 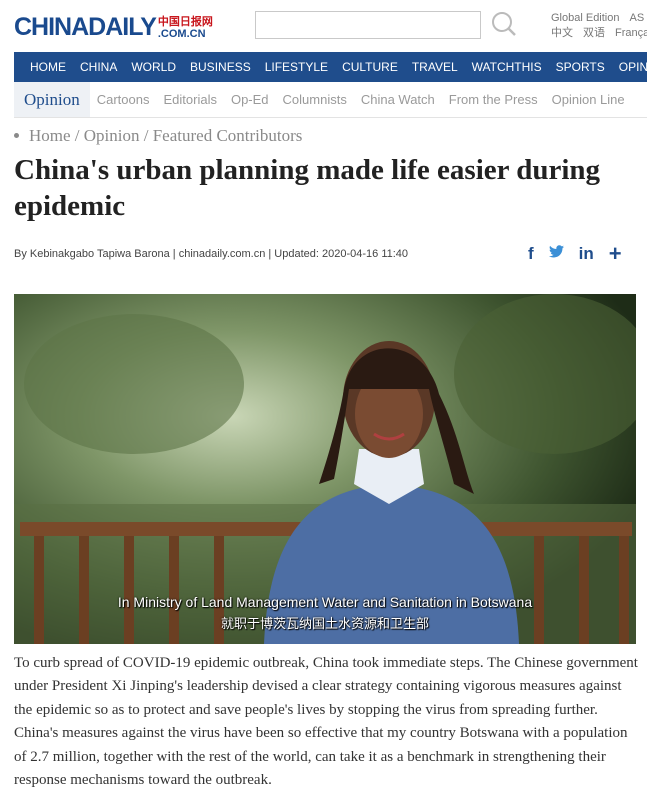 What do you see at coordinates (493, 99) in the screenshot?
I see `subnav-item-from-the-press: From the Press` at bounding box center [493, 99].